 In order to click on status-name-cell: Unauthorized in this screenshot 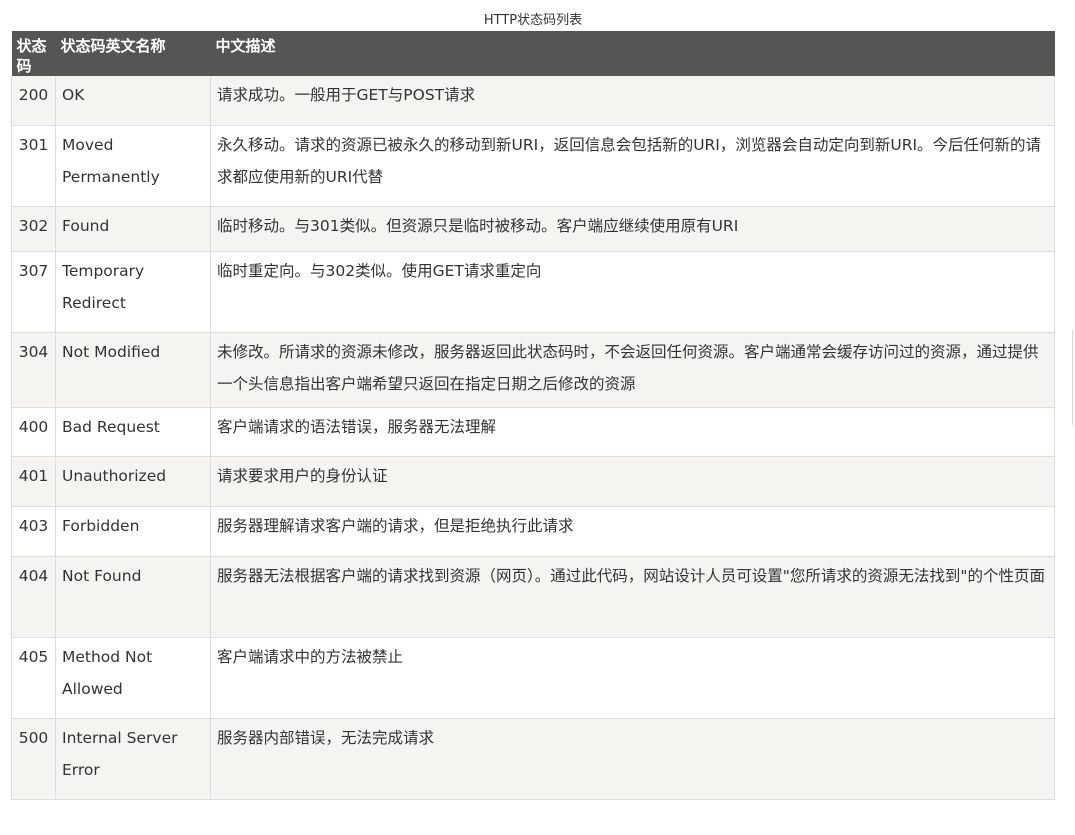, I will do `click(133, 481)`.